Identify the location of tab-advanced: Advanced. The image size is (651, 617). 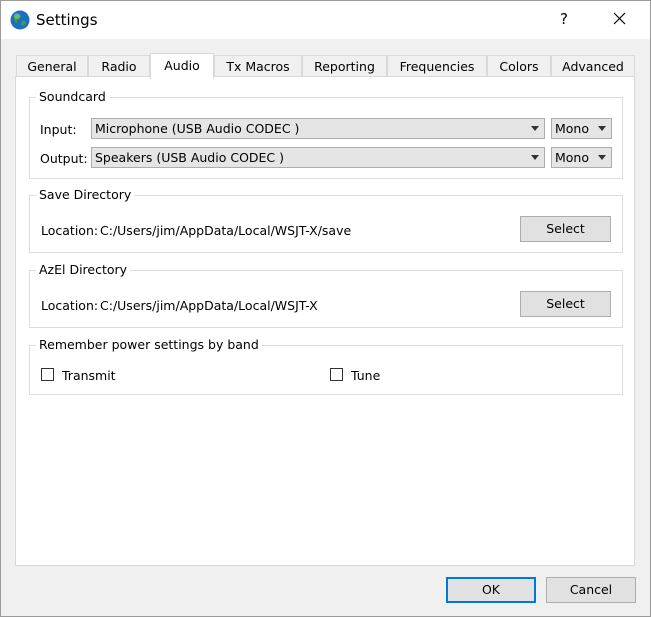
(593, 66).